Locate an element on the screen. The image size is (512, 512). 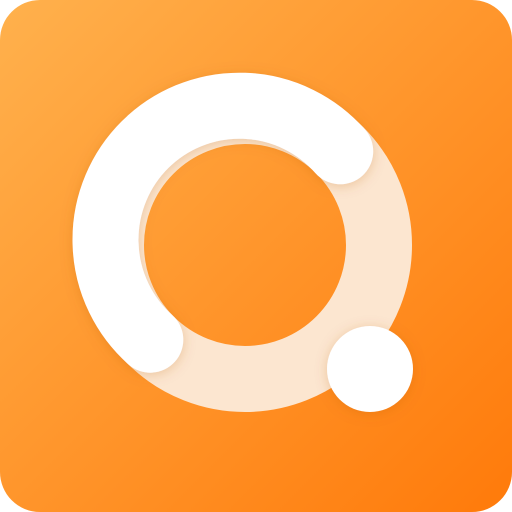
dot-icon is located at coordinates (370, 369).